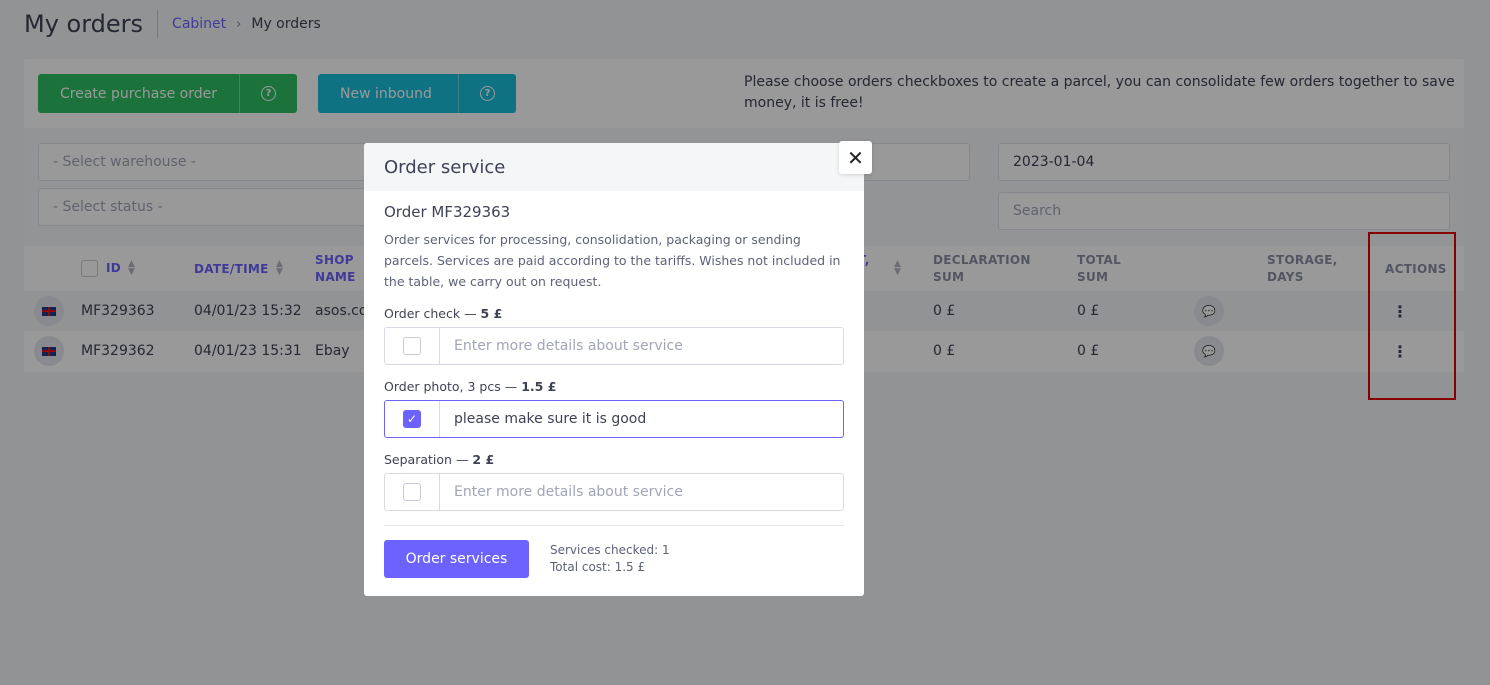  I want to click on services-summary: Services checked: 1 Total cost: 1.5 £, so click(610, 559).